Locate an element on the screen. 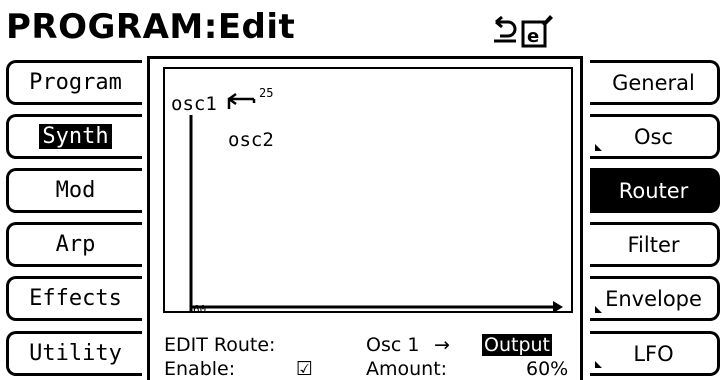  tab-label: Router is located at coordinates (653, 190).